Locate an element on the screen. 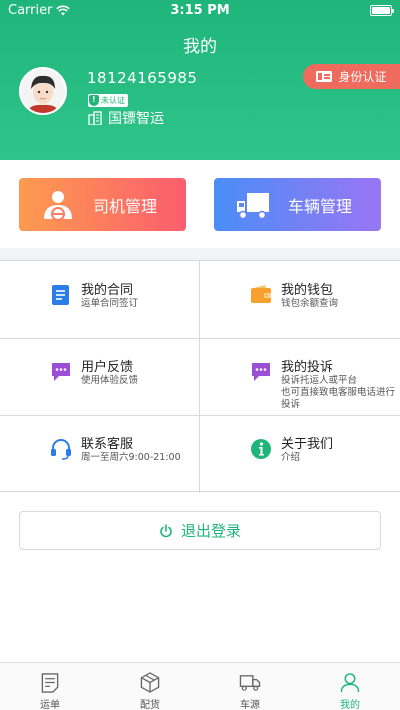 This screenshot has height=710, width=400. menu-item-subtitle: 介绍 is located at coordinates (291, 457).